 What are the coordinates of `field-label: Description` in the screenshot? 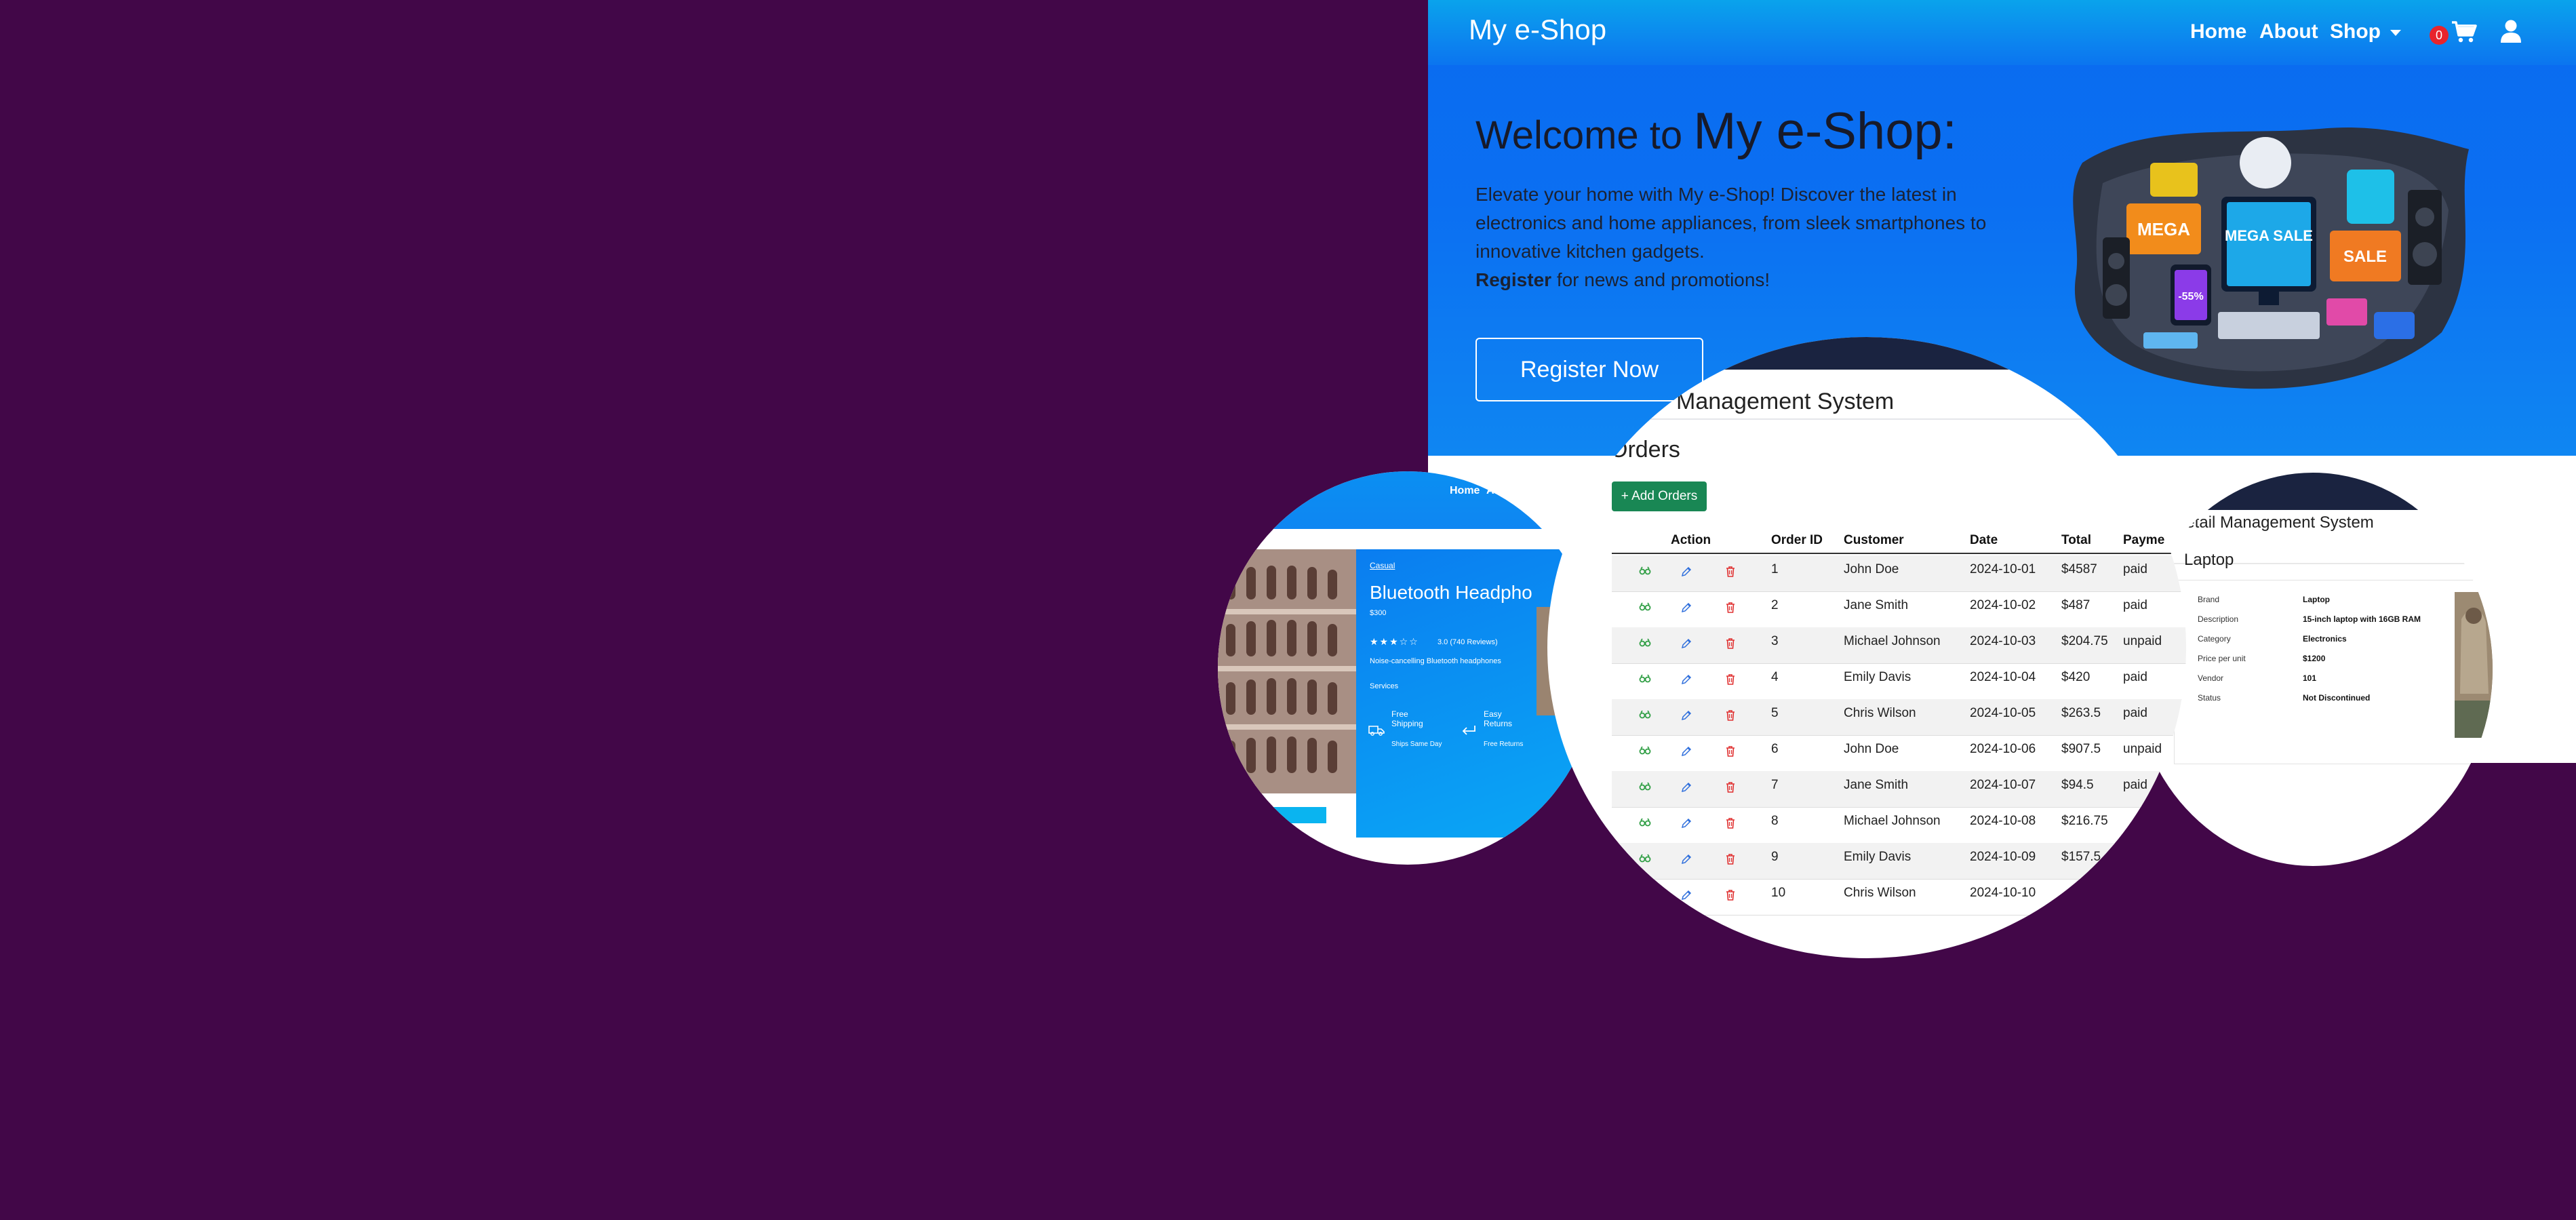 It's located at (2219, 619).